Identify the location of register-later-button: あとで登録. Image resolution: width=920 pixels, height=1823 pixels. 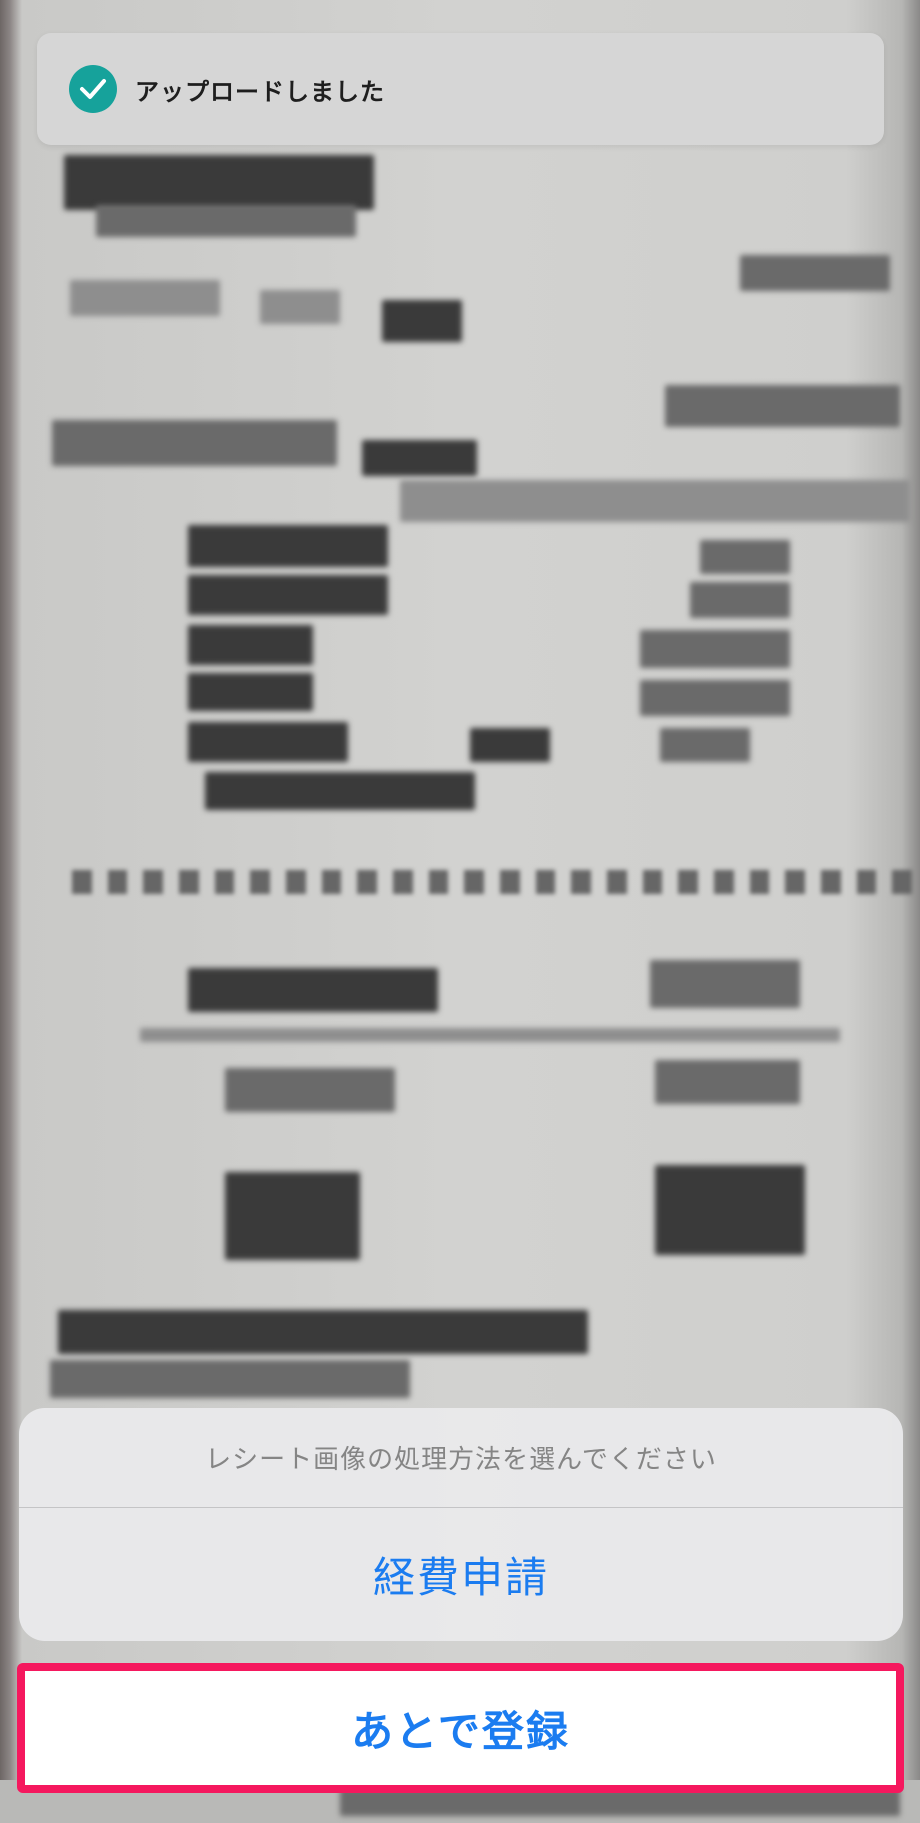
(460, 1728).